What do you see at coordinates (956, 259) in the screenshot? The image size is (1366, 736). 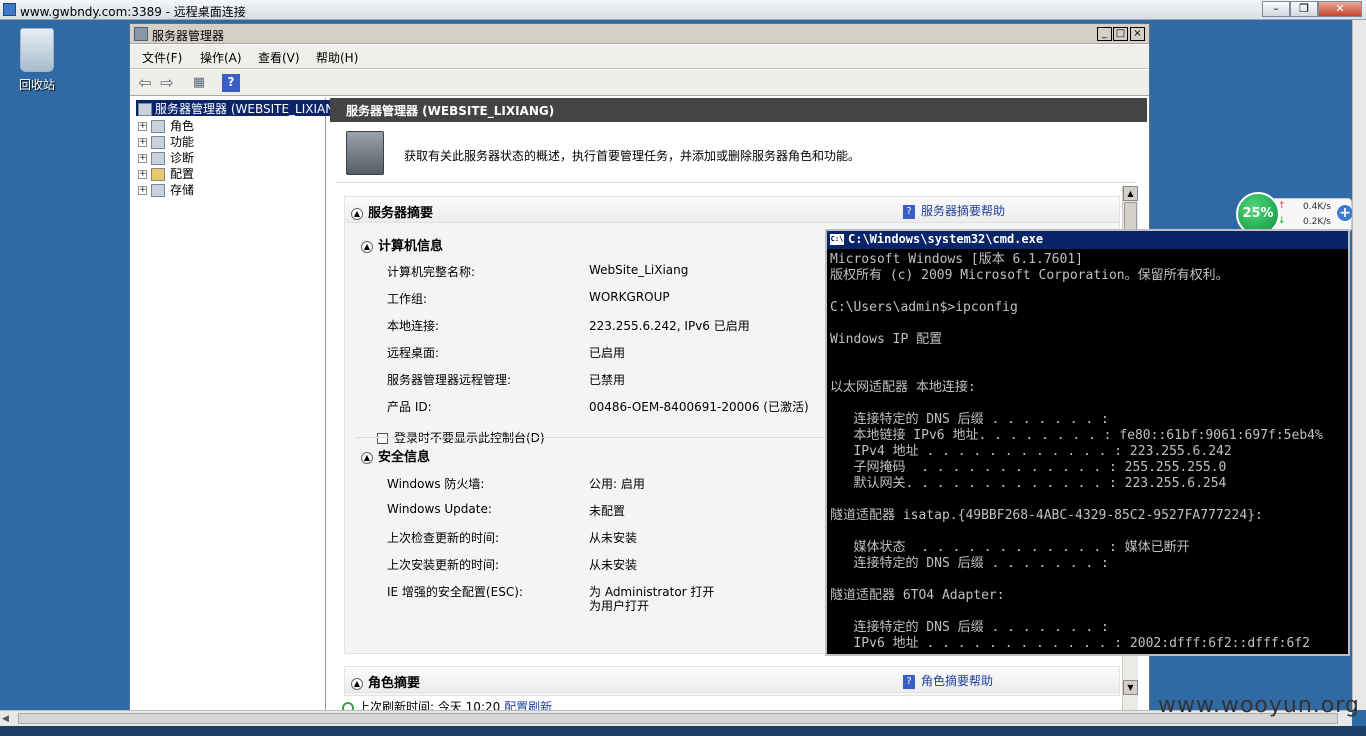 I see `cmd-line: Microsoft Windows [版本 6.1.7601]` at bounding box center [956, 259].